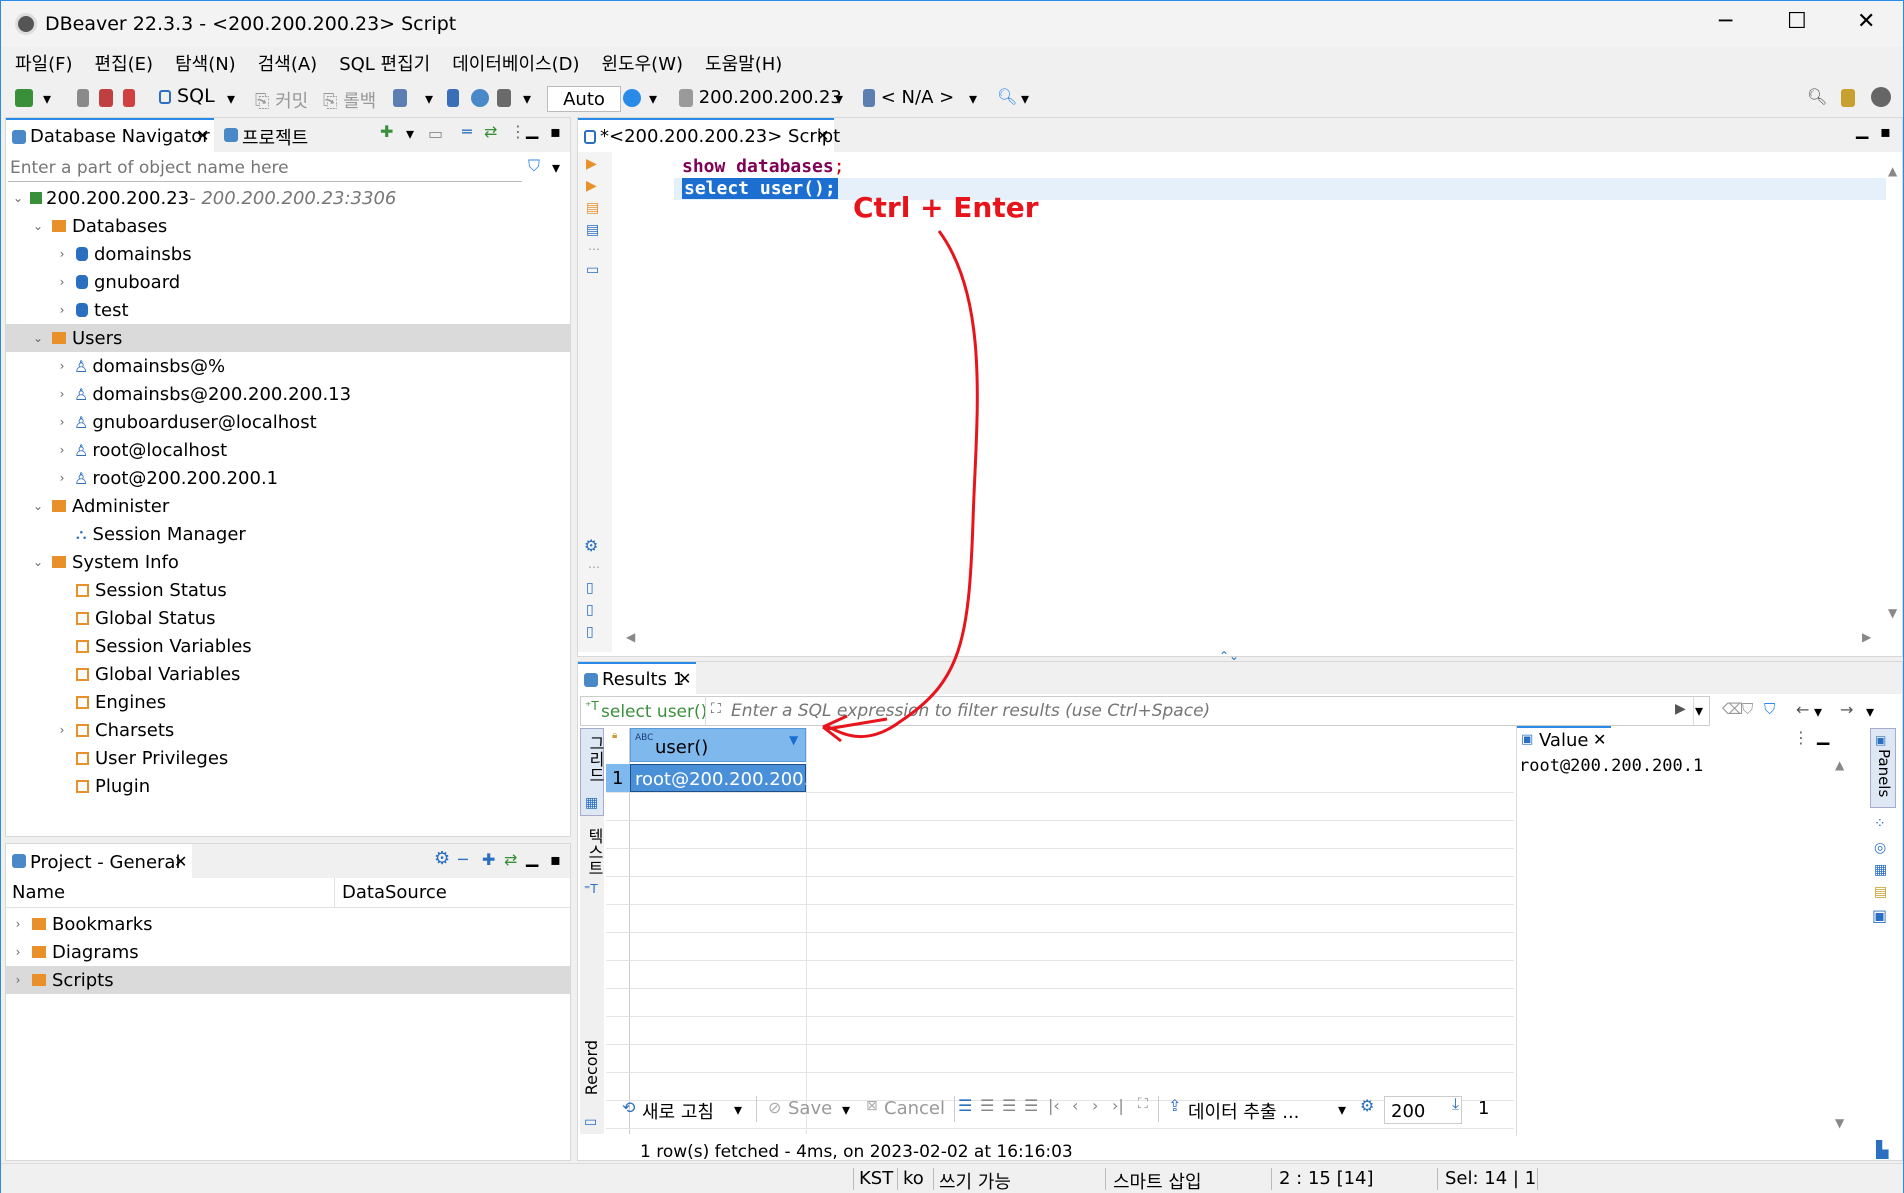  Describe the element at coordinates (394, 892) in the screenshot. I see `column-datasource-header: DataSource` at that location.